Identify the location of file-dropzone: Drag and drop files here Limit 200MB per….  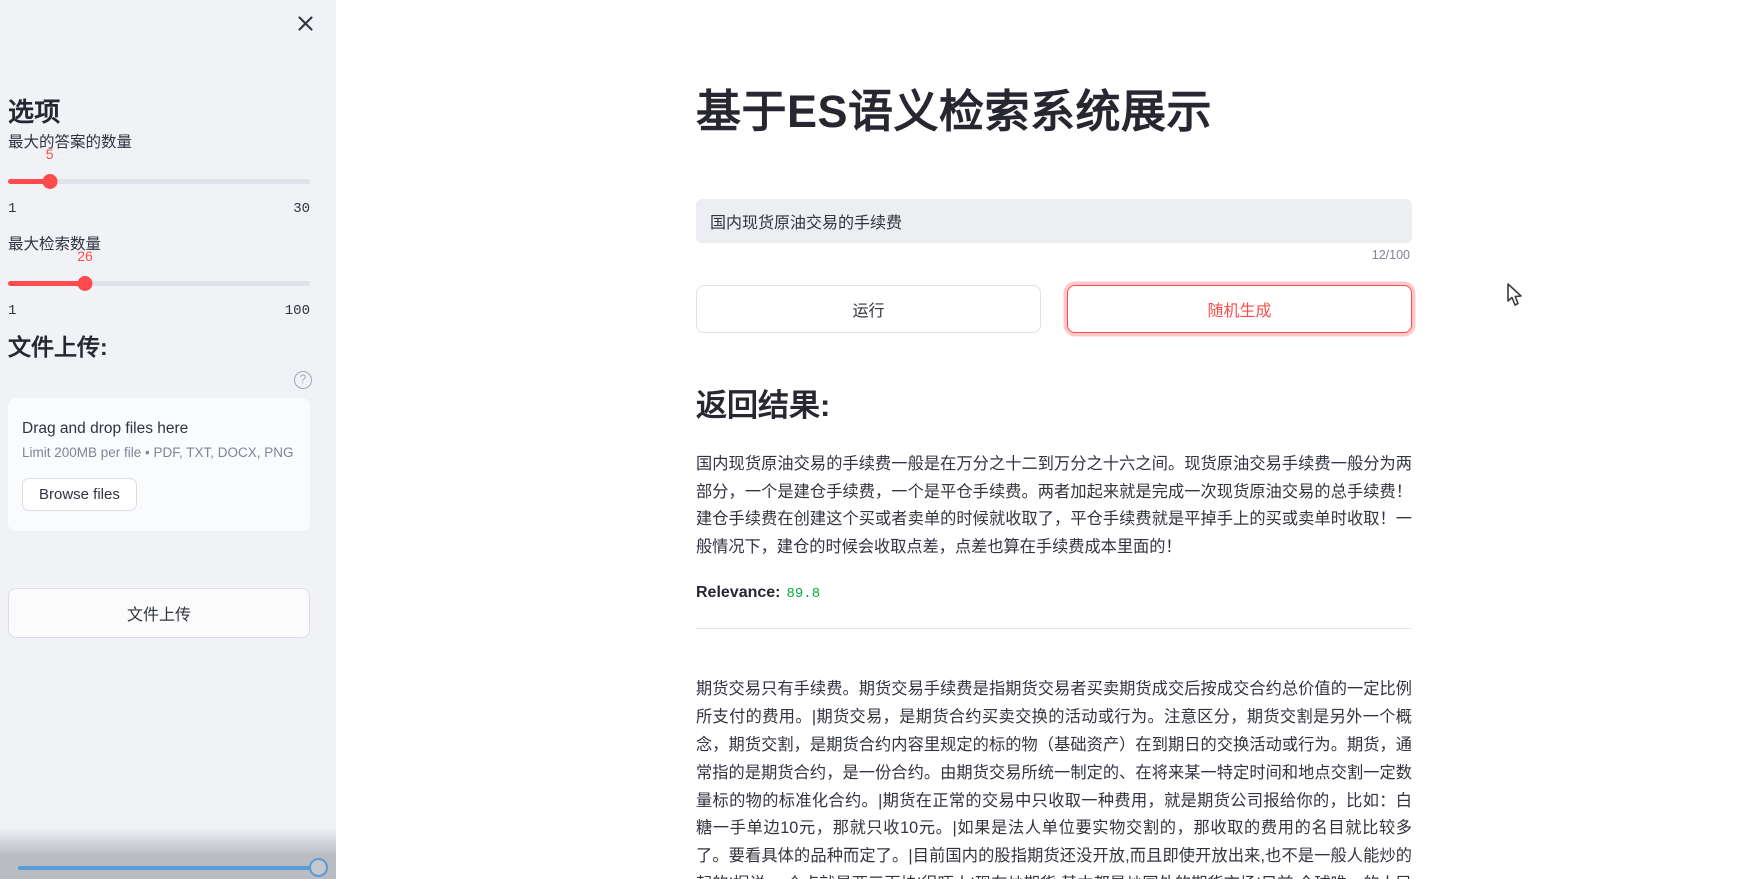
(159, 464).